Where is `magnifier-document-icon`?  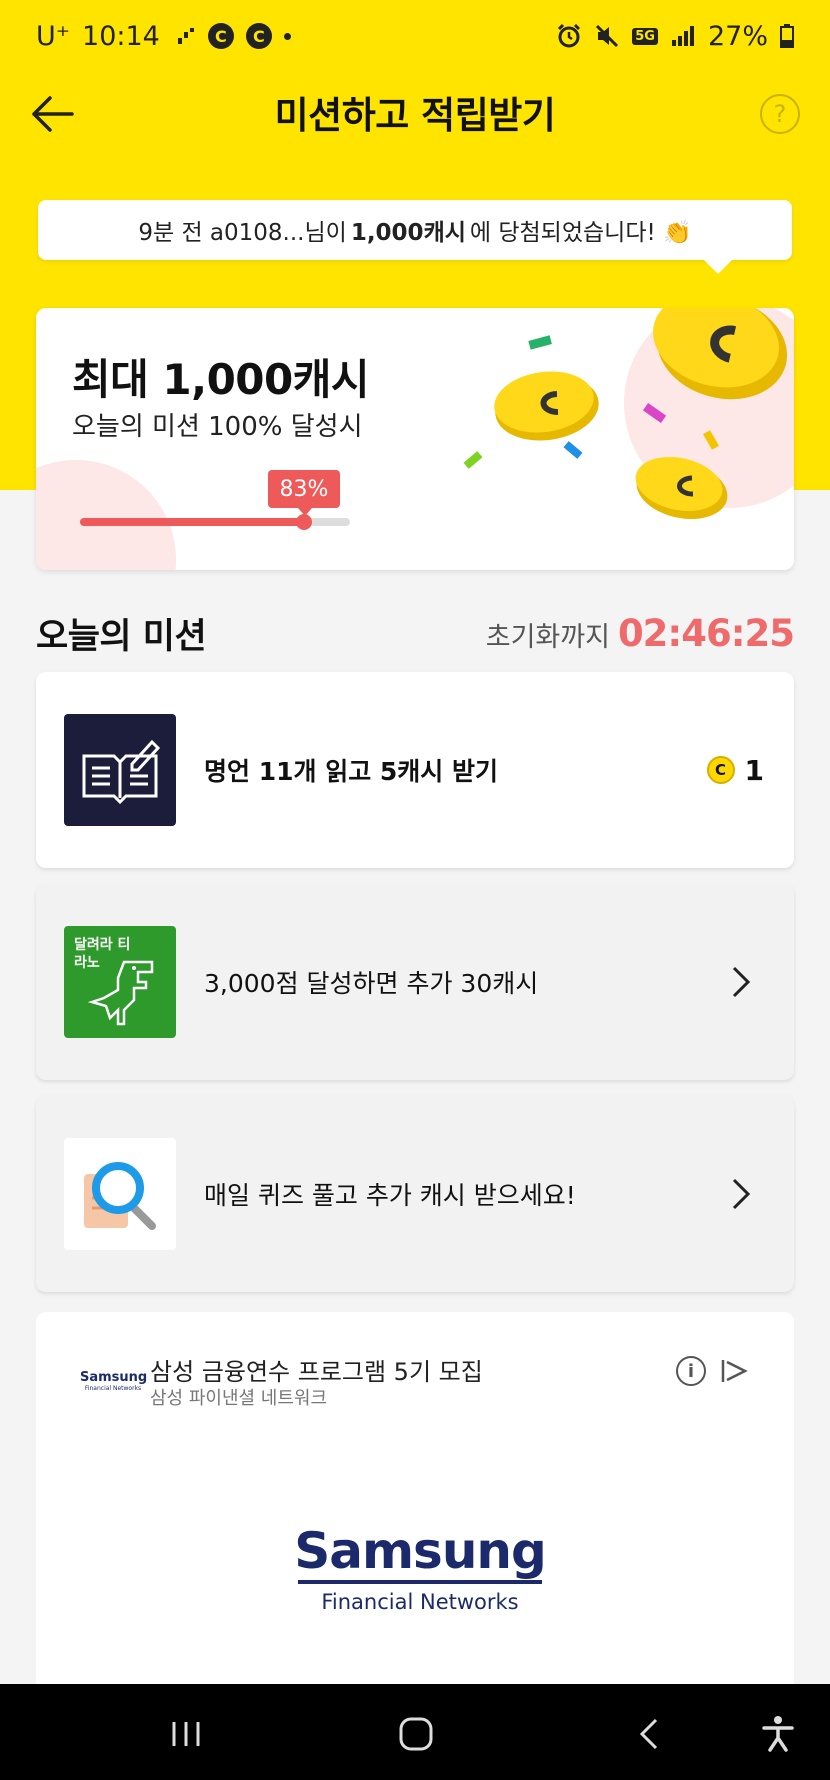
magnifier-document-icon is located at coordinates (120, 1196).